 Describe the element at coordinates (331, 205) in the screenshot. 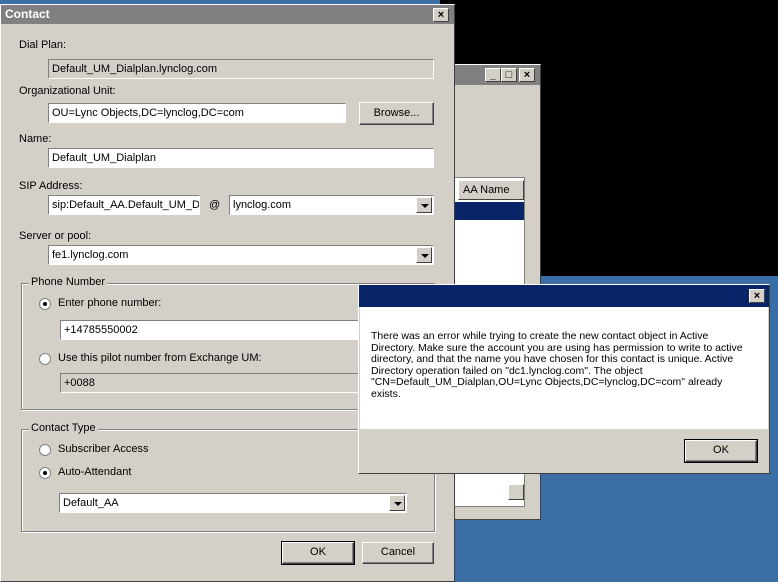

I see `sip-domain-dropdown: lynclog.com` at that location.